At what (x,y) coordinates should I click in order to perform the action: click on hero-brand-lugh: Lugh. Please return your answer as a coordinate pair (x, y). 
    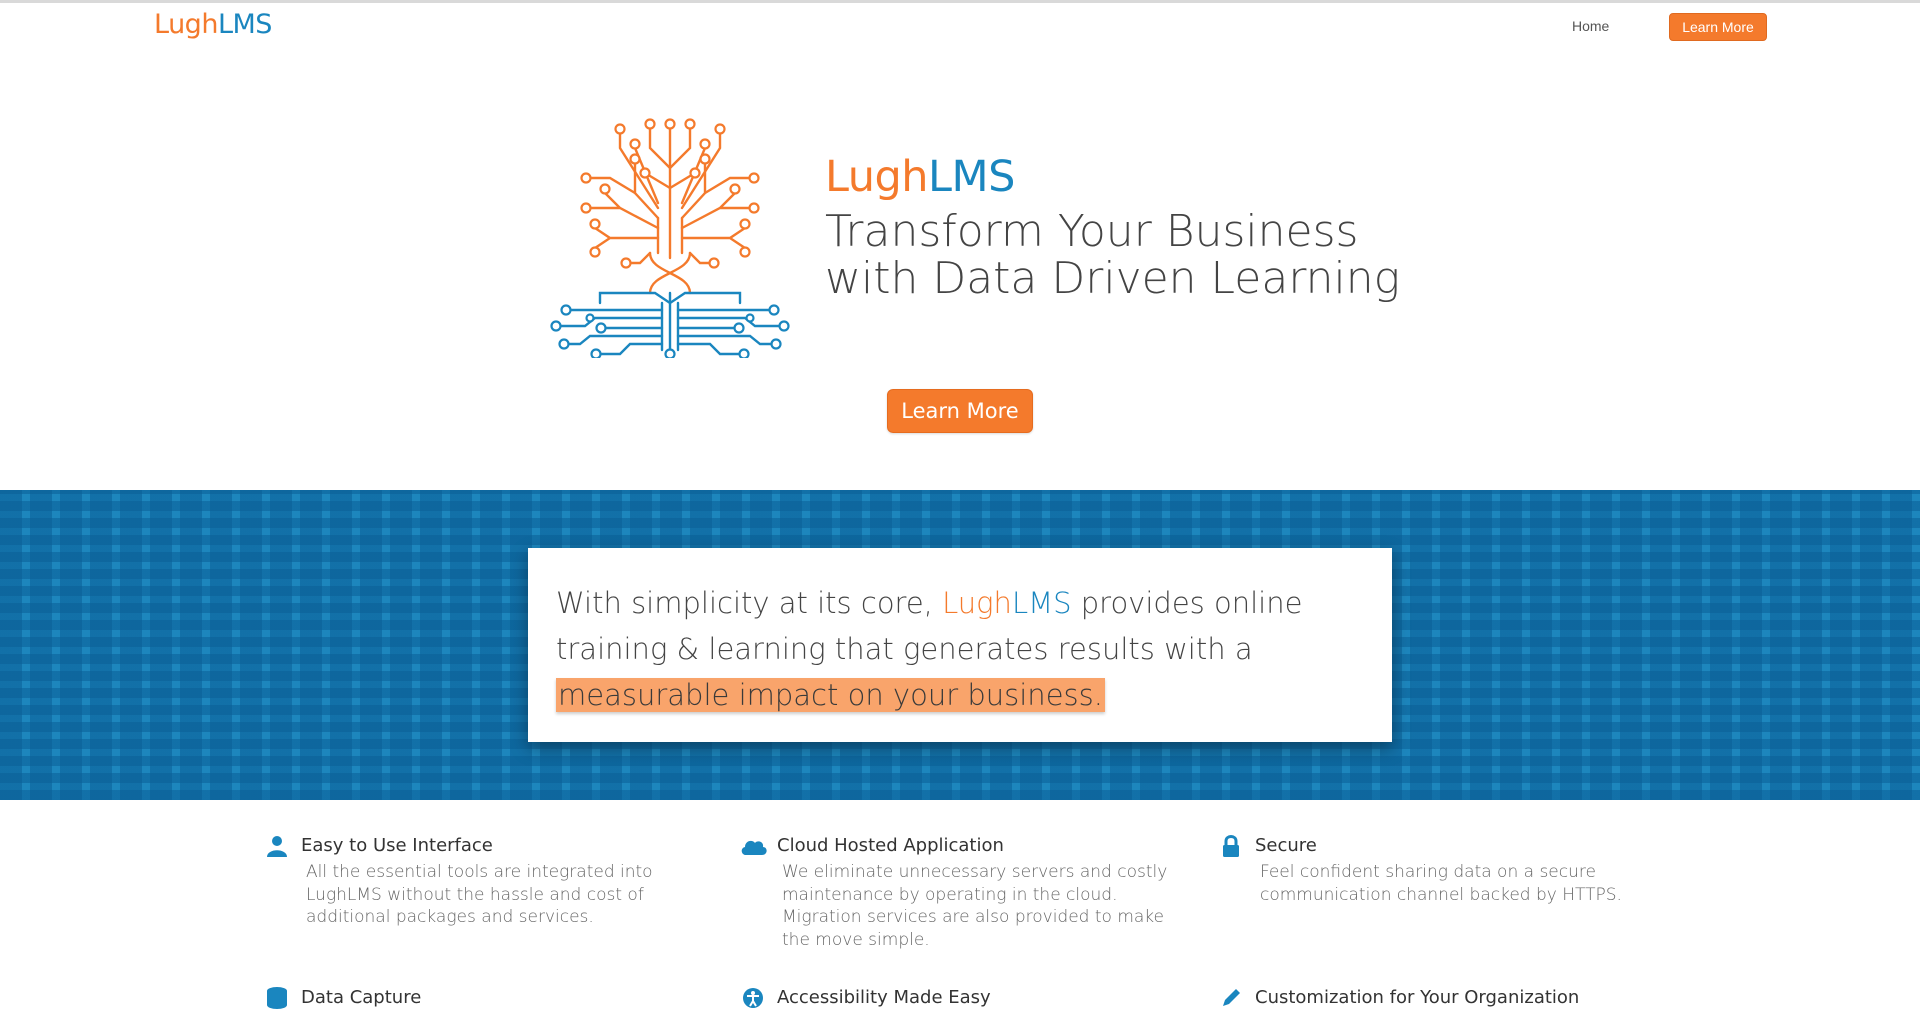
    Looking at the image, I should click on (877, 177).